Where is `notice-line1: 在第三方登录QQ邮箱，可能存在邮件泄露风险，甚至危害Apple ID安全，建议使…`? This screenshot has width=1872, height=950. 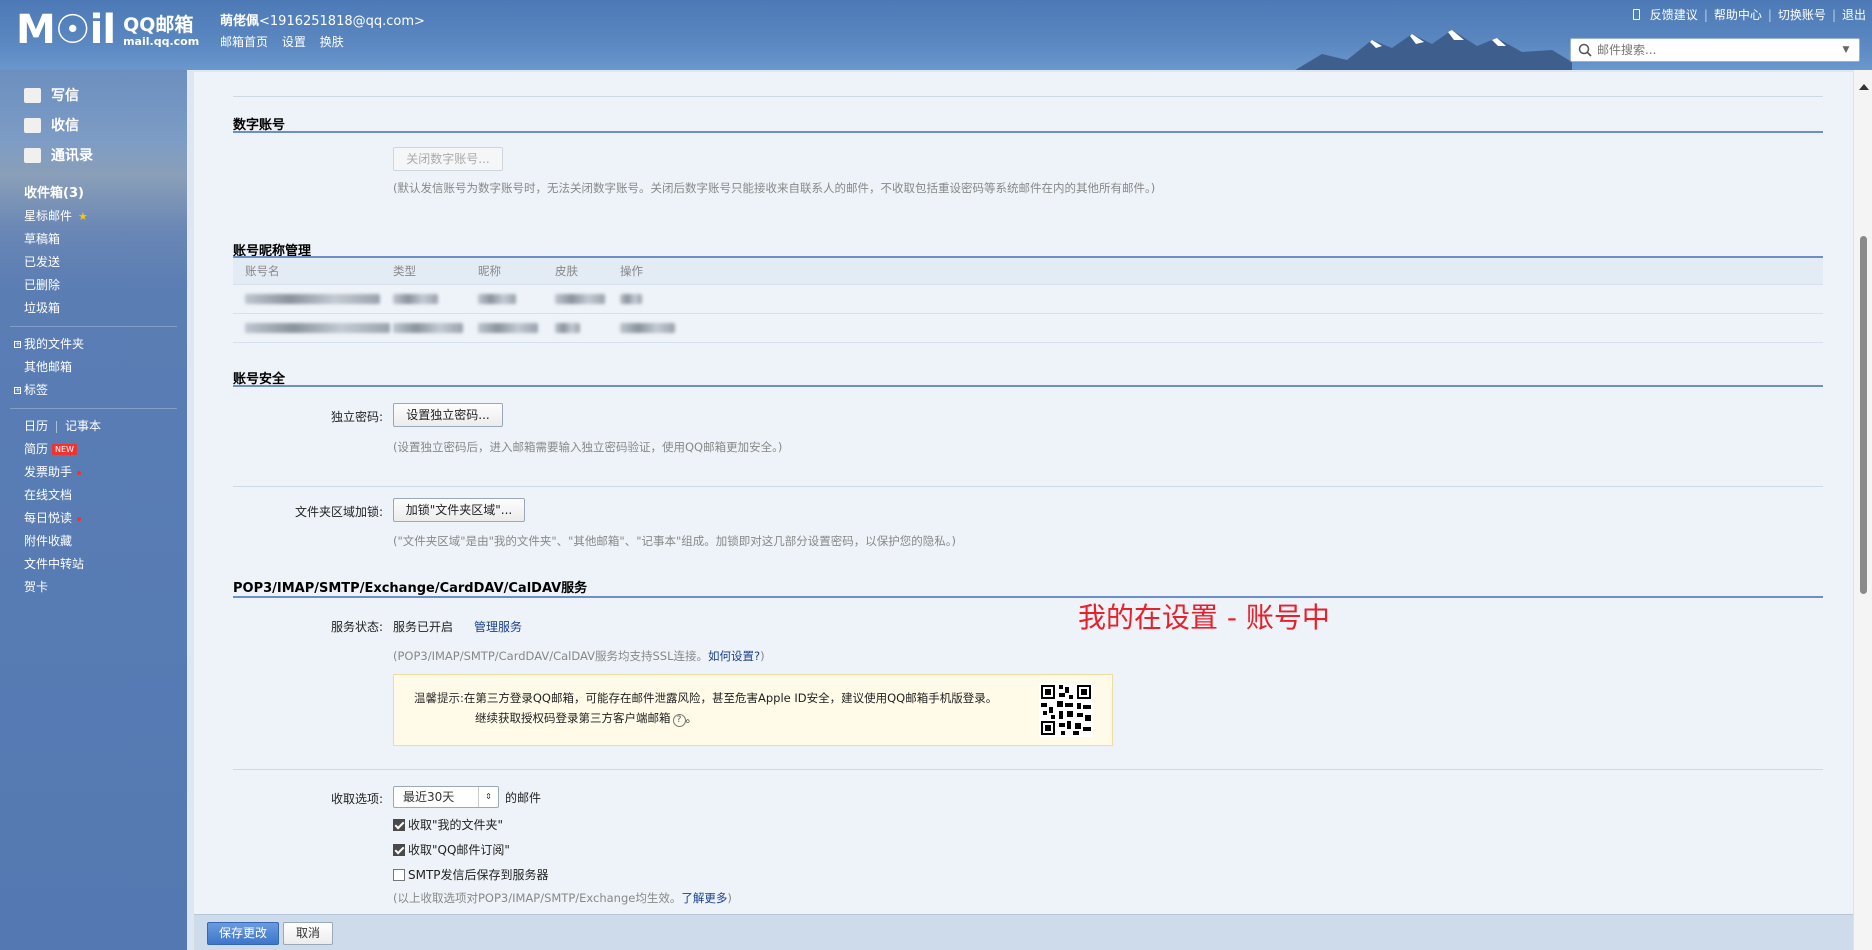
notice-line1: 在第三方登录QQ邮箱，可能存在邮件泄露风险，甚至危害Apple ID安全，建议使… is located at coordinates (730, 698).